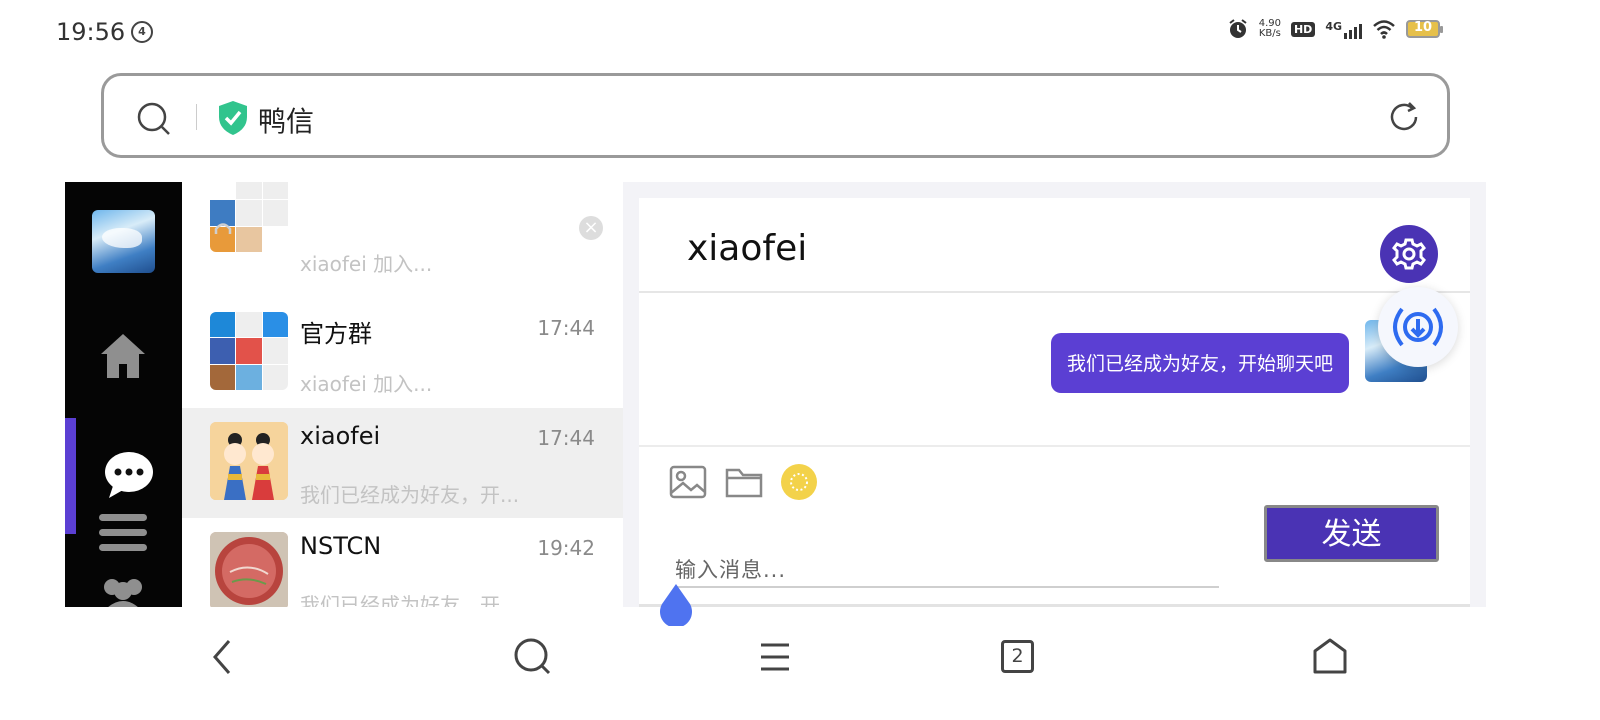  Describe the element at coordinates (744, 482) in the screenshot. I see `folder-icon` at that location.